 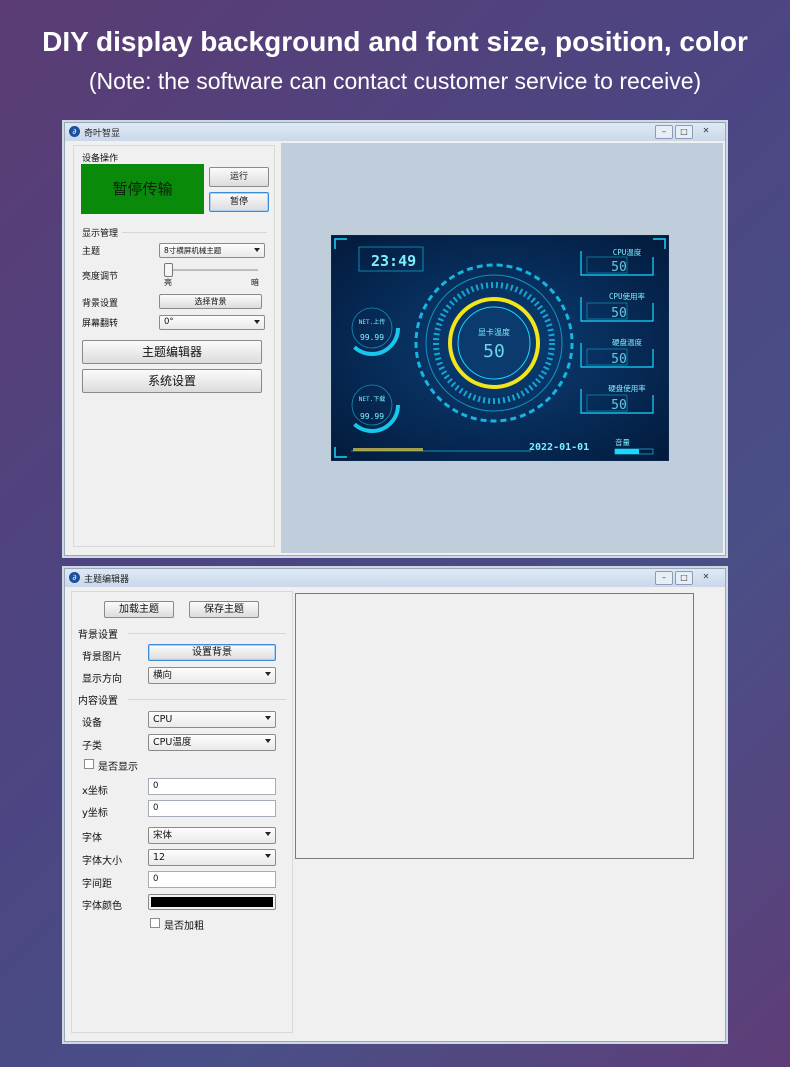 I want to click on font-size-value: 12, so click(x=159, y=857).